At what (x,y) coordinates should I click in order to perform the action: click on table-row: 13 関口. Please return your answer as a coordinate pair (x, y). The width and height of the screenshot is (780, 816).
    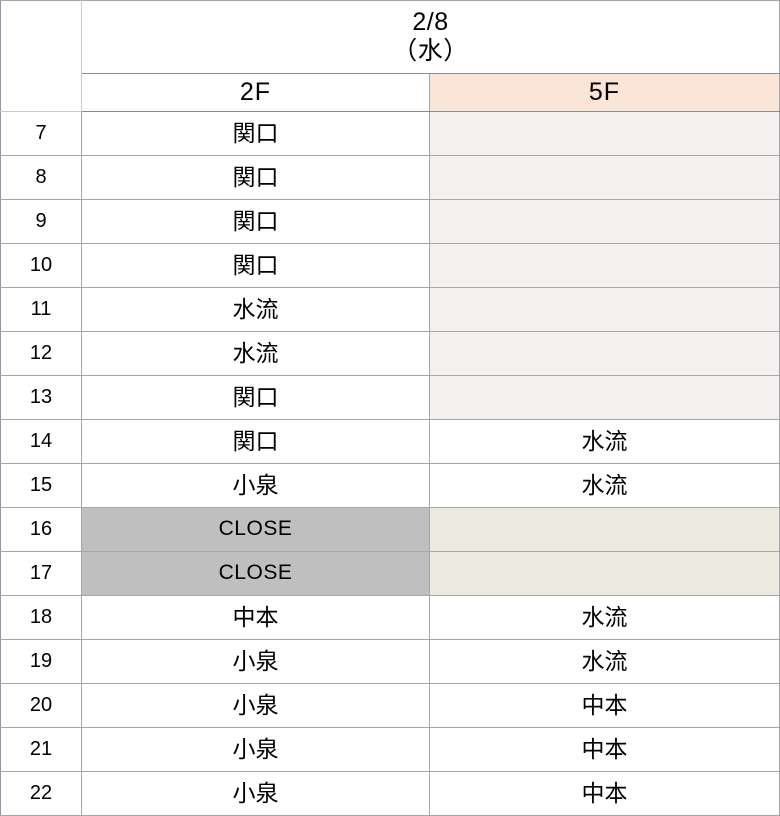
    Looking at the image, I should click on (390, 397).